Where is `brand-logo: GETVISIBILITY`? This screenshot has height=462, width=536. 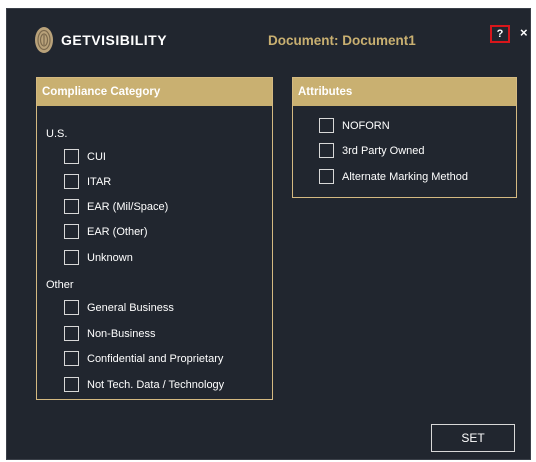
brand-logo: GETVISIBILITY is located at coordinates (100, 40).